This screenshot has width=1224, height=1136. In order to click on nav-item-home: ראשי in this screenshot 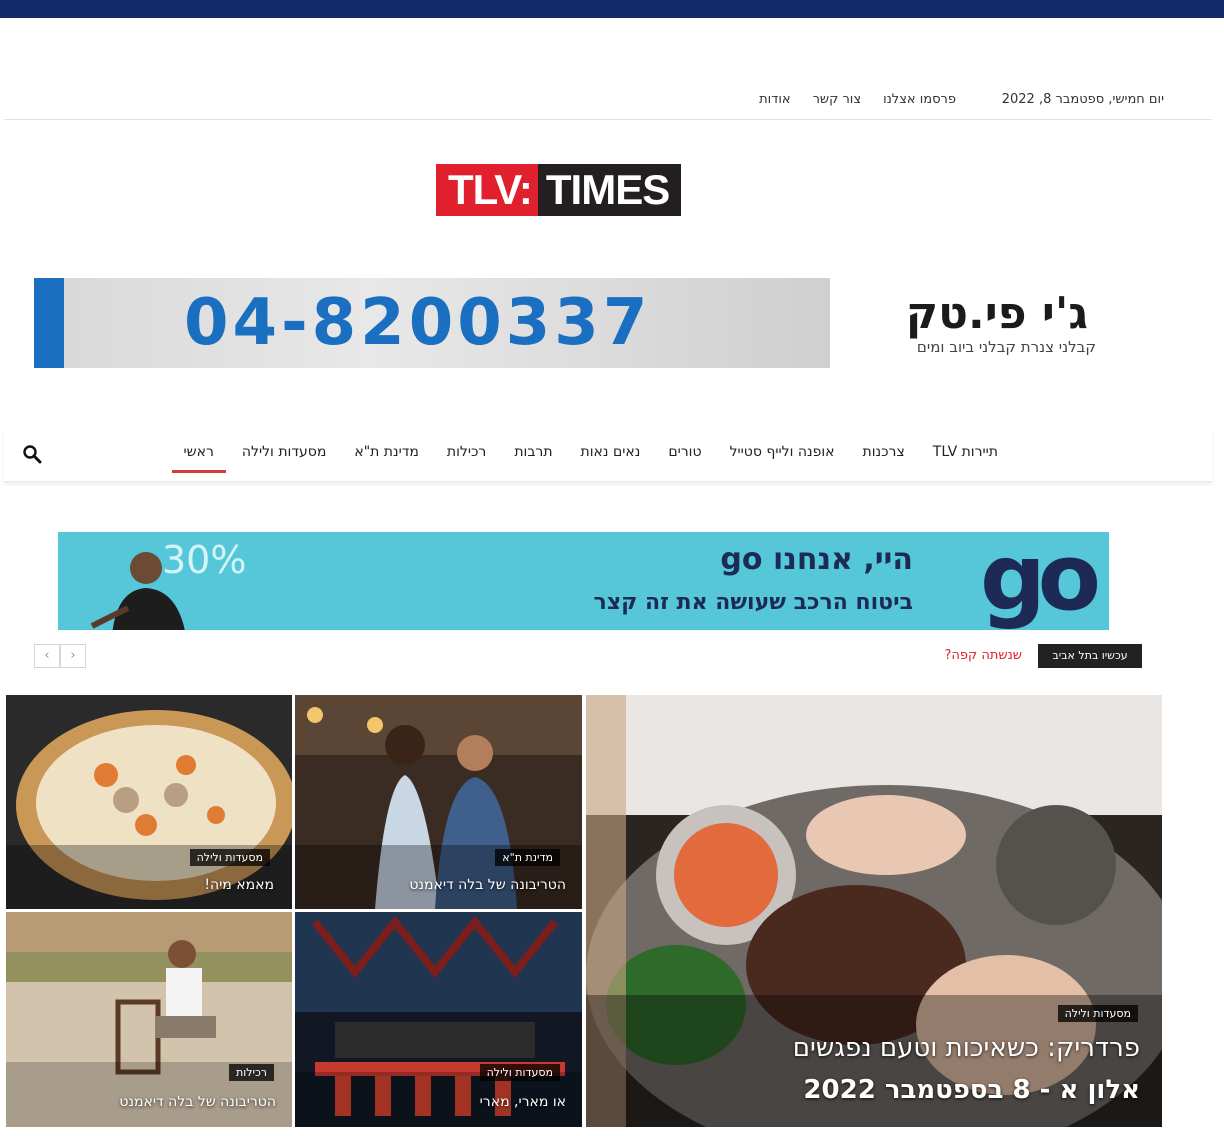, I will do `click(199, 460)`.